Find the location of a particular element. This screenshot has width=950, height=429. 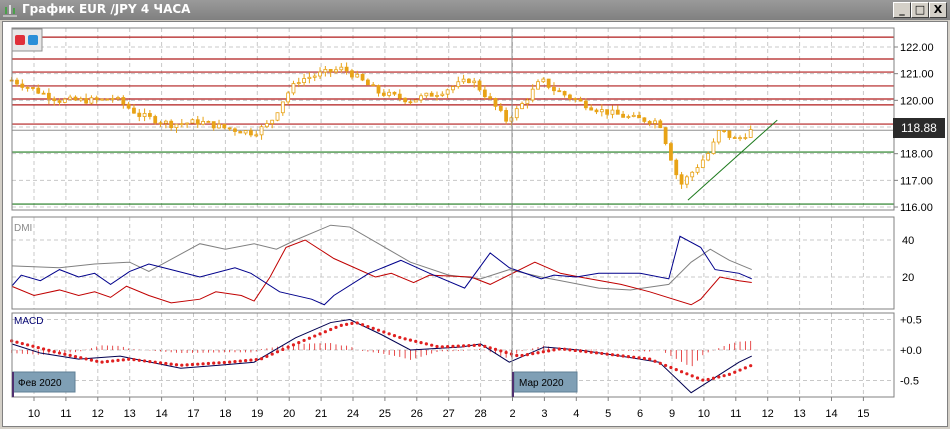

macd-tick-label: +0.5 is located at coordinates (911, 321).